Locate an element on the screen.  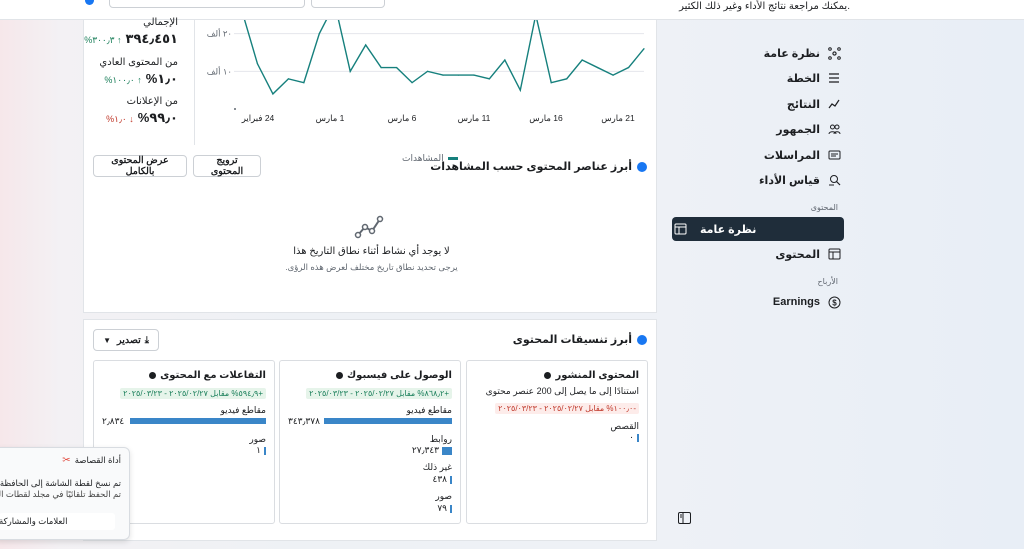
sidebar-item-label: النتائج is located at coordinates (803, 104).